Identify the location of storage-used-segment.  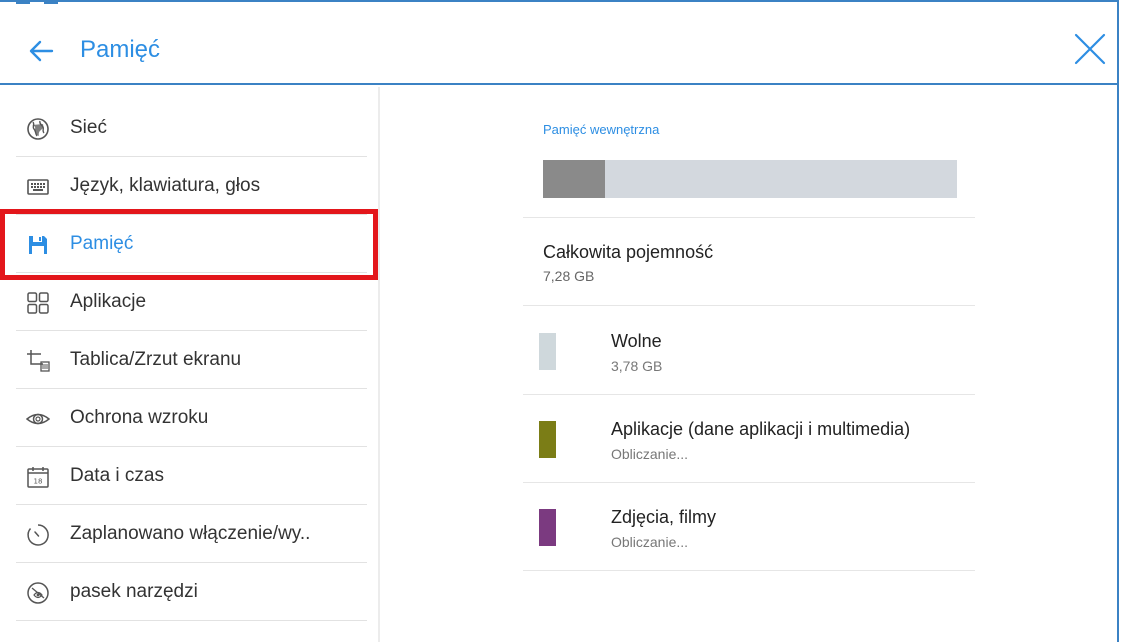
(574, 179).